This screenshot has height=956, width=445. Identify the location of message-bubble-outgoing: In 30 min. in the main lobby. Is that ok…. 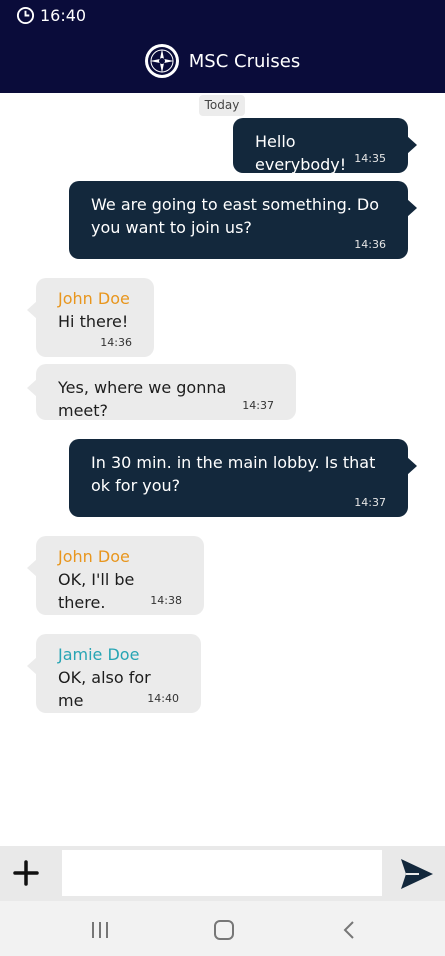
(243, 478).